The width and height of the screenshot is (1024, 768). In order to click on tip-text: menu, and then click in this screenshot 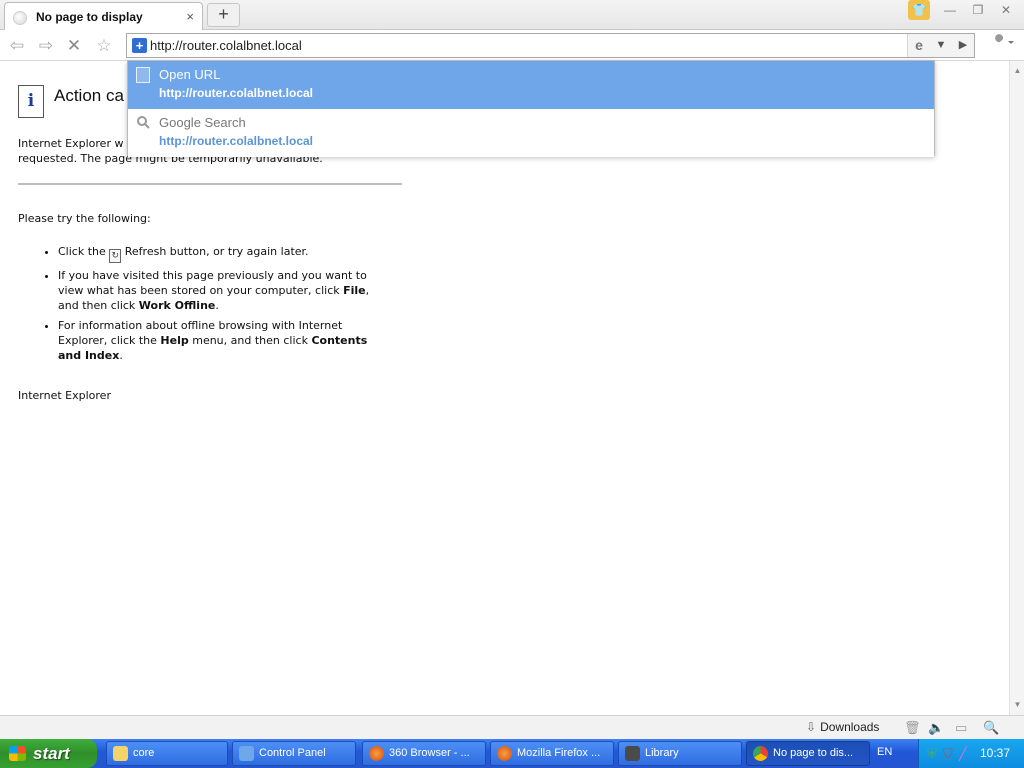, I will do `click(250, 340)`.